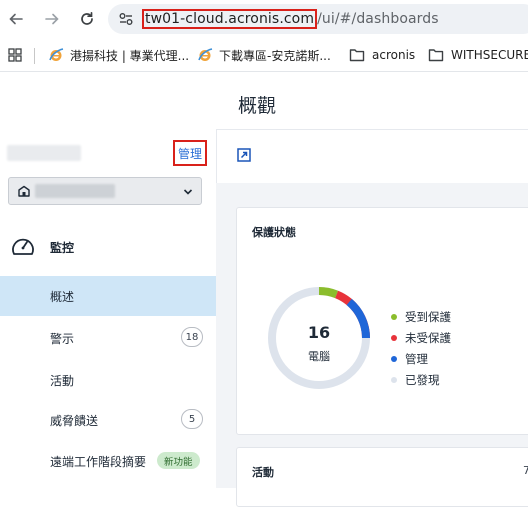 This screenshot has height=507, width=528. Describe the element at coordinates (244, 155) in the screenshot. I see `expand-icon` at that location.